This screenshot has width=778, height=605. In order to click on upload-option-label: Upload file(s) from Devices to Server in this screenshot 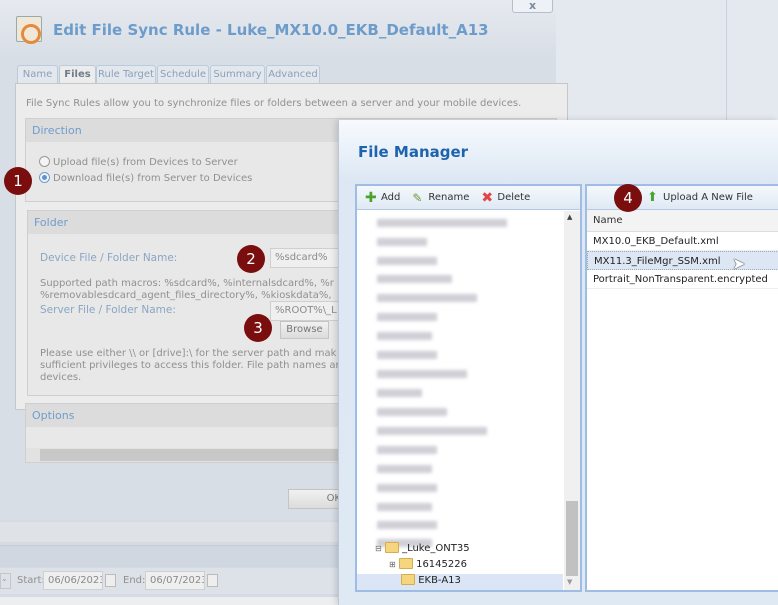, I will do `click(145, 162)`.